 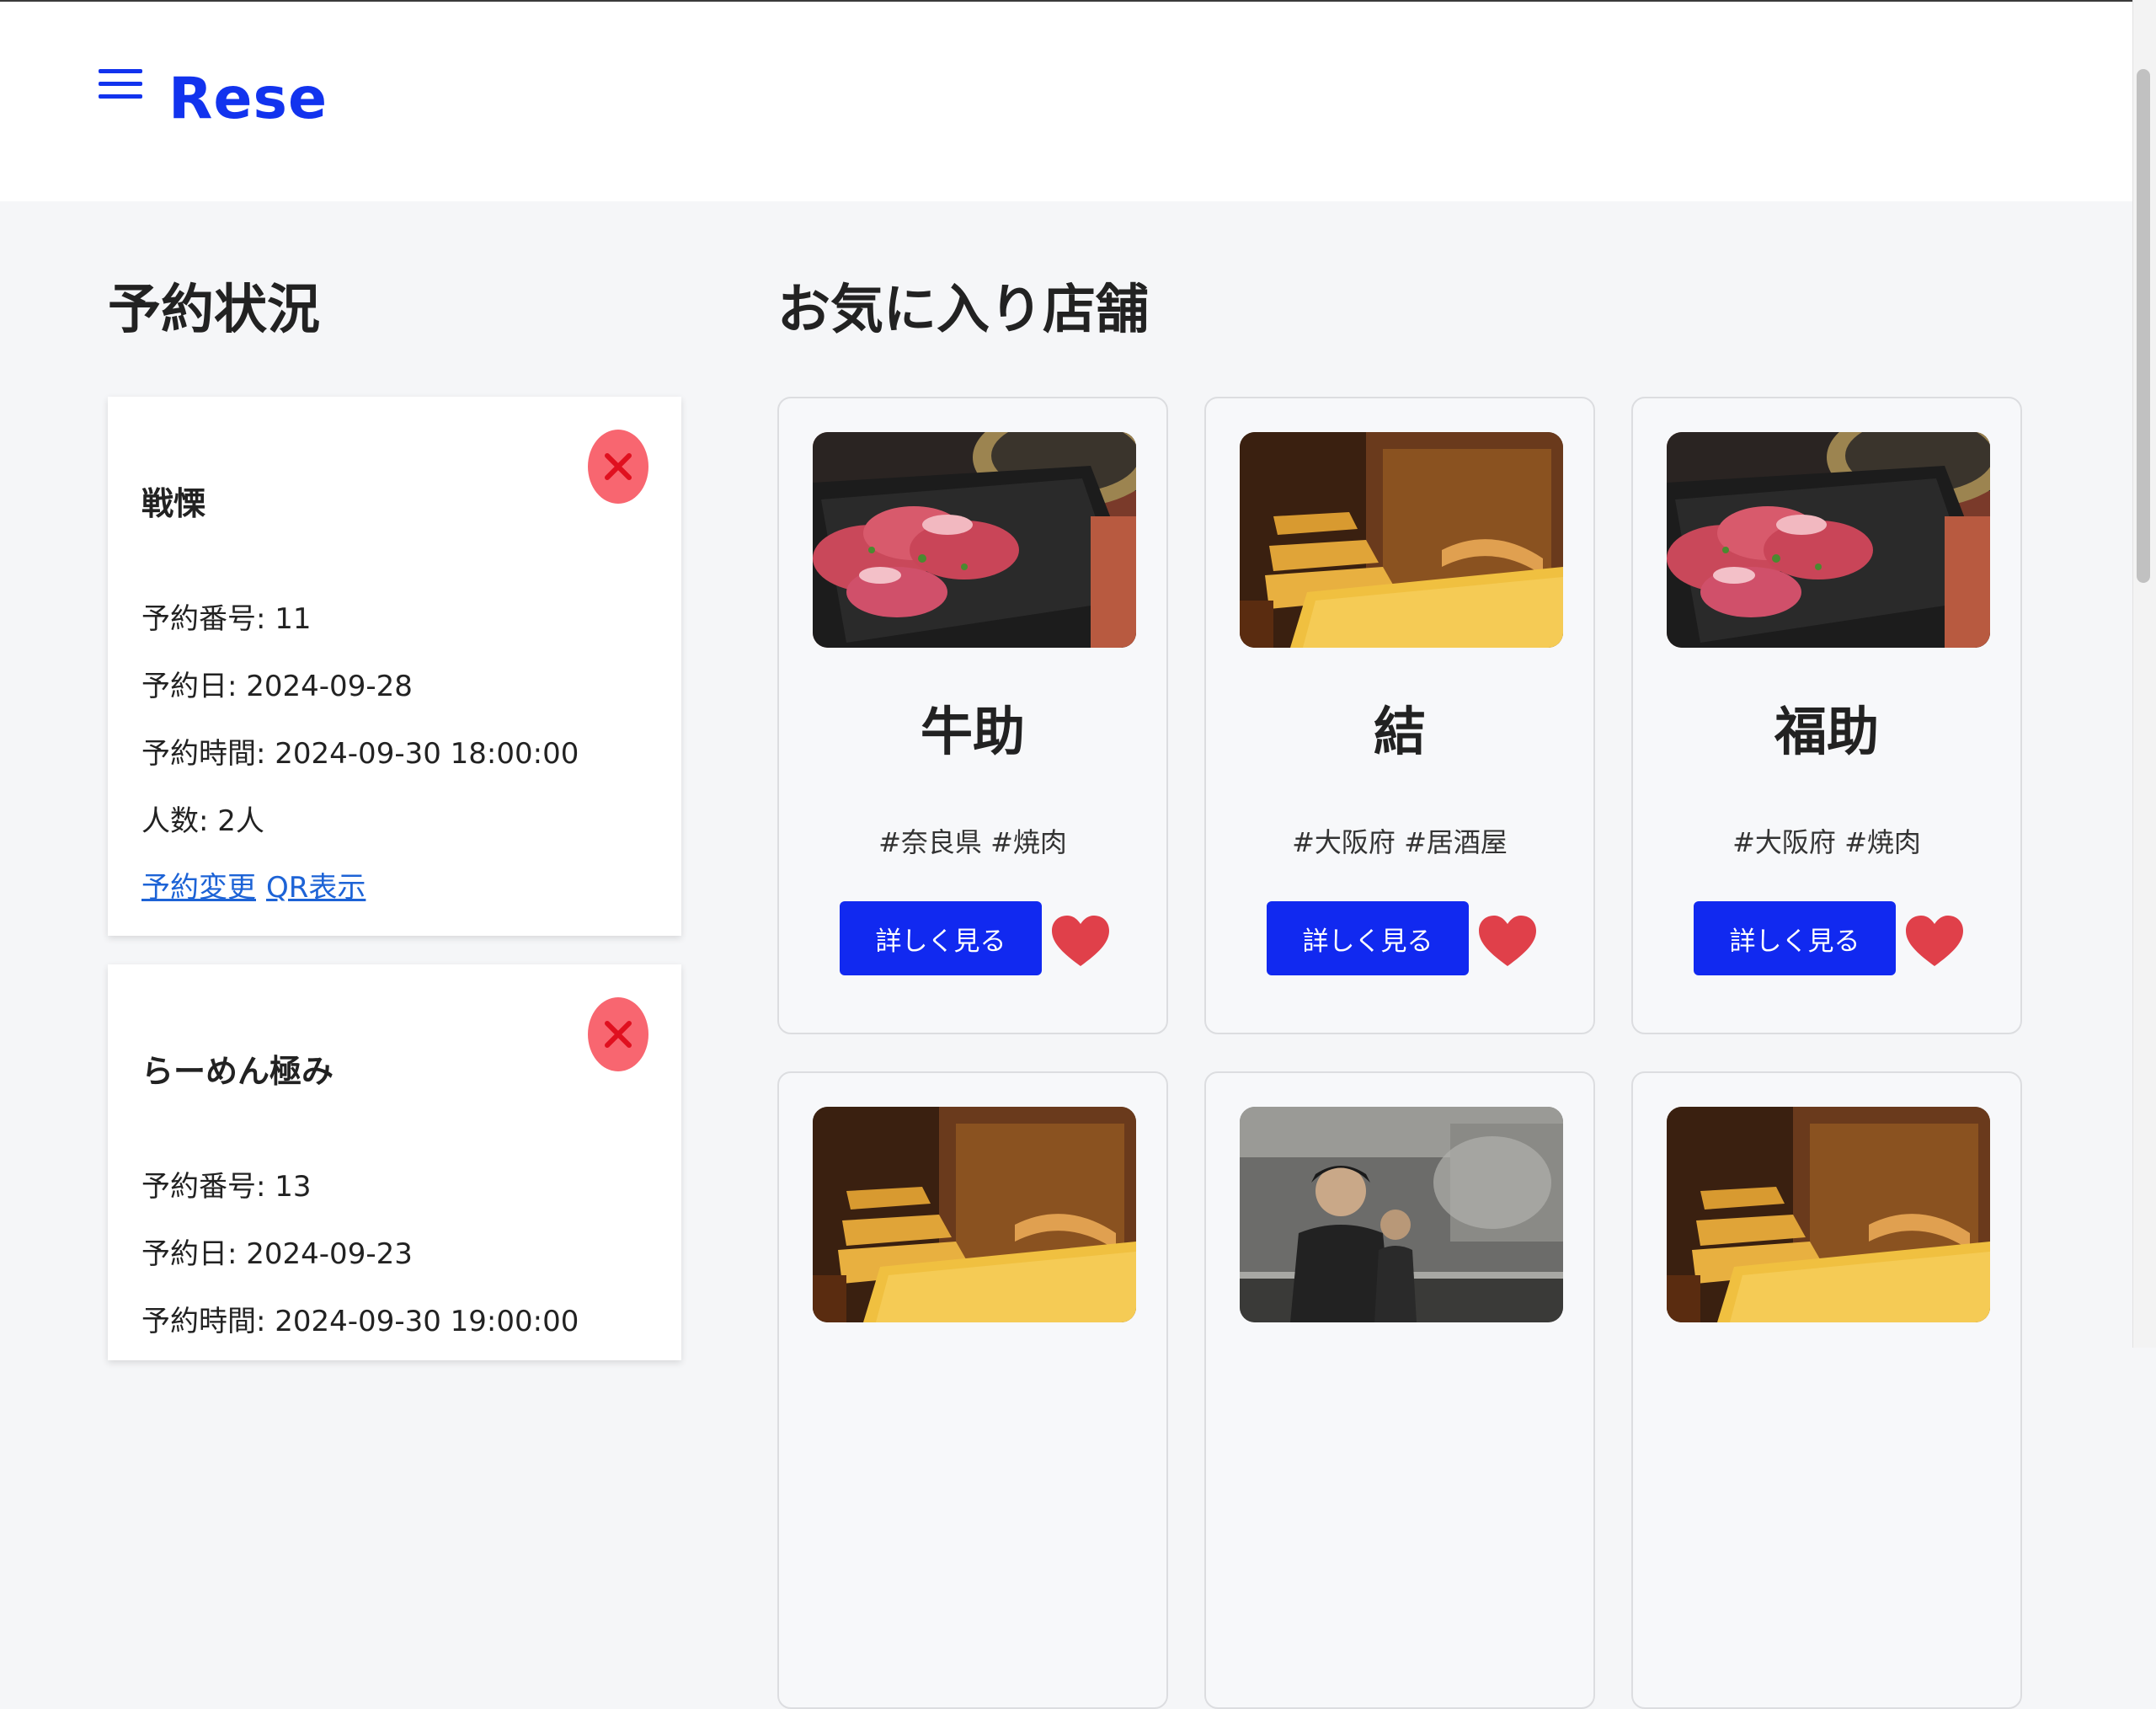 What do you see at coordinates (360, 754) in the screenshot?
I see `reservation-time: 予約時間: 2024-09-30 18:00:00` at bounding box center [360, 754].